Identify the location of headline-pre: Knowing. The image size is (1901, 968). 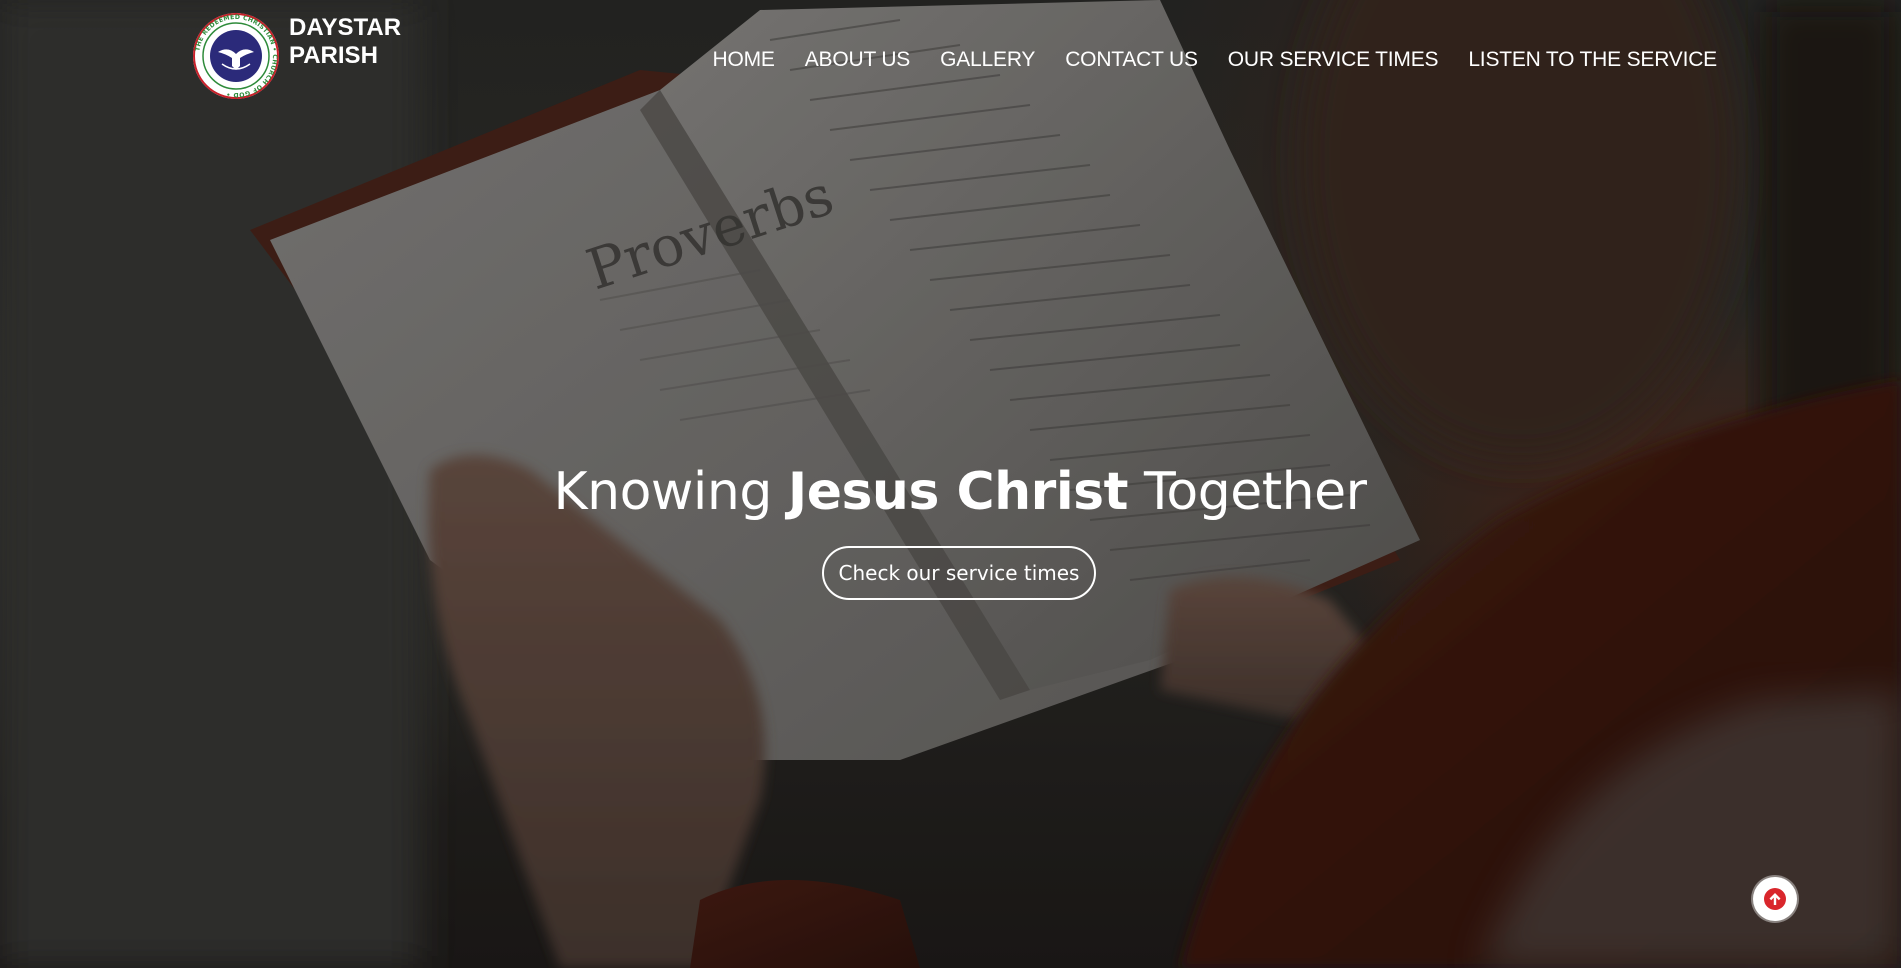
(670, 492).